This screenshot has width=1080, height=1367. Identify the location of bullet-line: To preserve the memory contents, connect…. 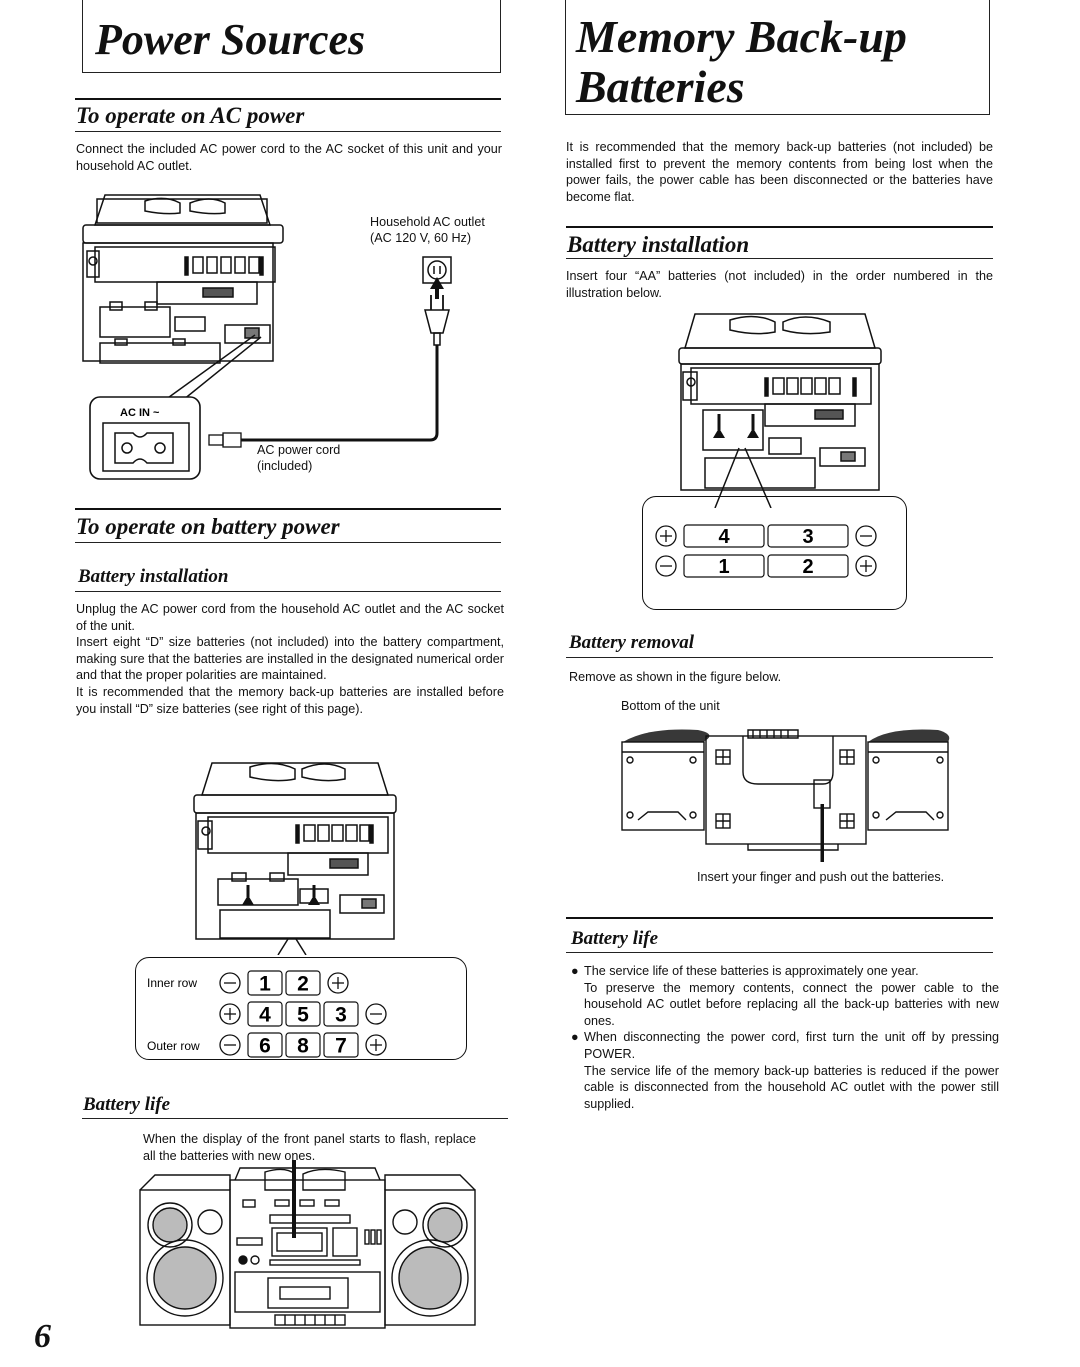
(791, 1004).